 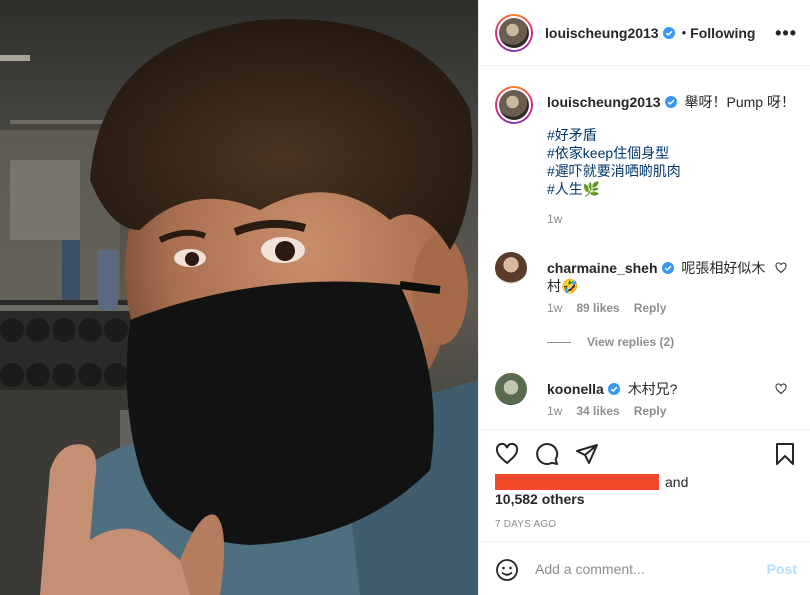 I want to click on hashtag-link: #依家keep住個身型, so click(x=614, y=153).